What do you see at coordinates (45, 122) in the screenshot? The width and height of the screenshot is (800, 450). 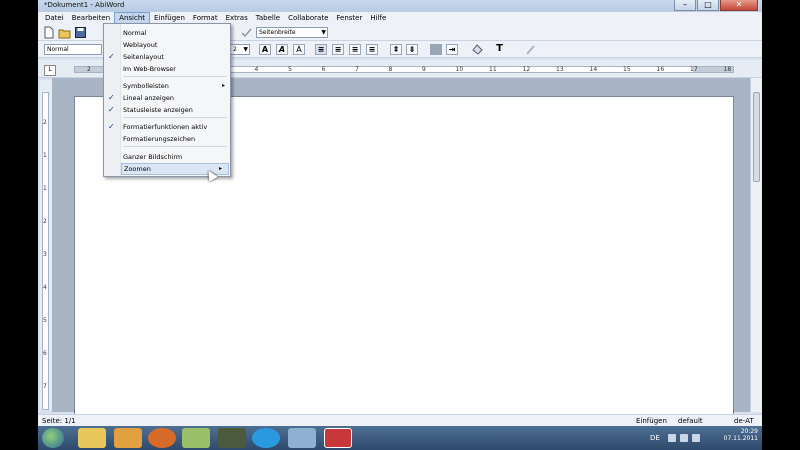 I see `vertical-ruler-number: 2` at bounding box center [45, 122].